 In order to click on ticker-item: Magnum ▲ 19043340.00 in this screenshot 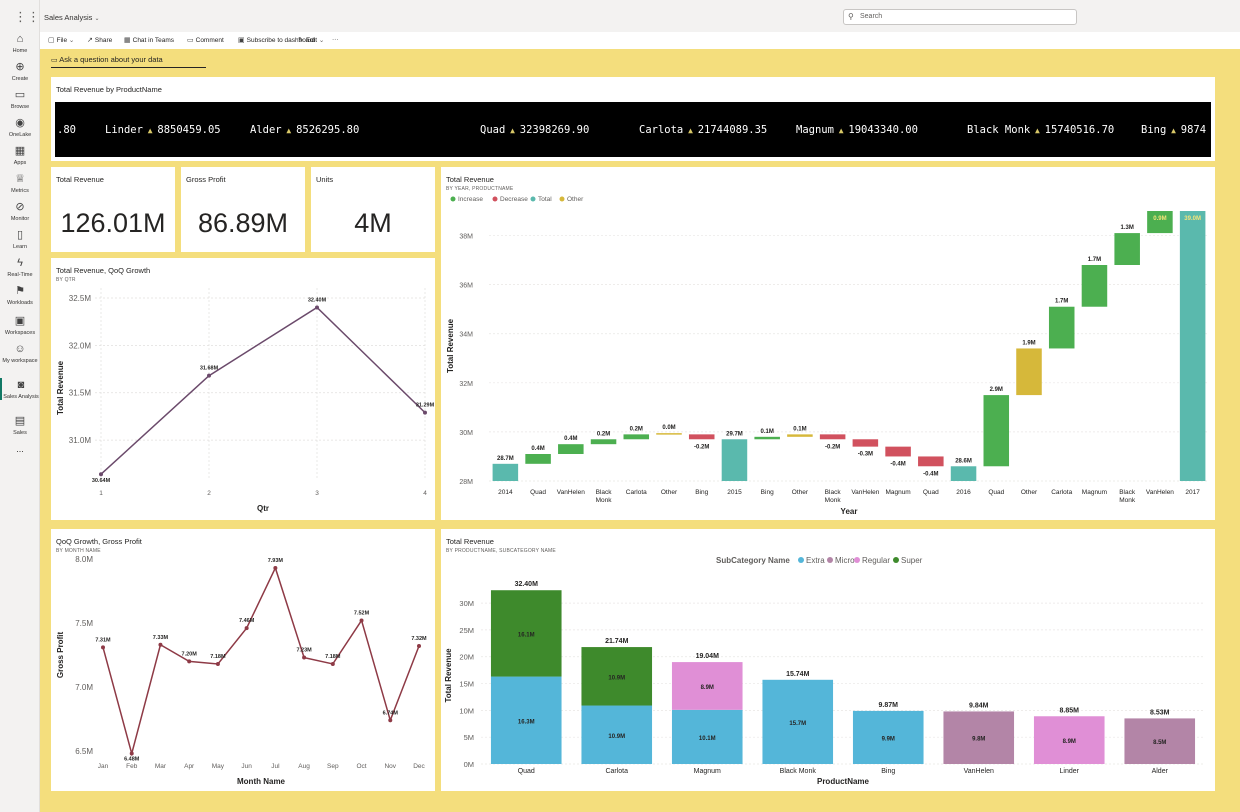, I will do `click(857, 130)`.